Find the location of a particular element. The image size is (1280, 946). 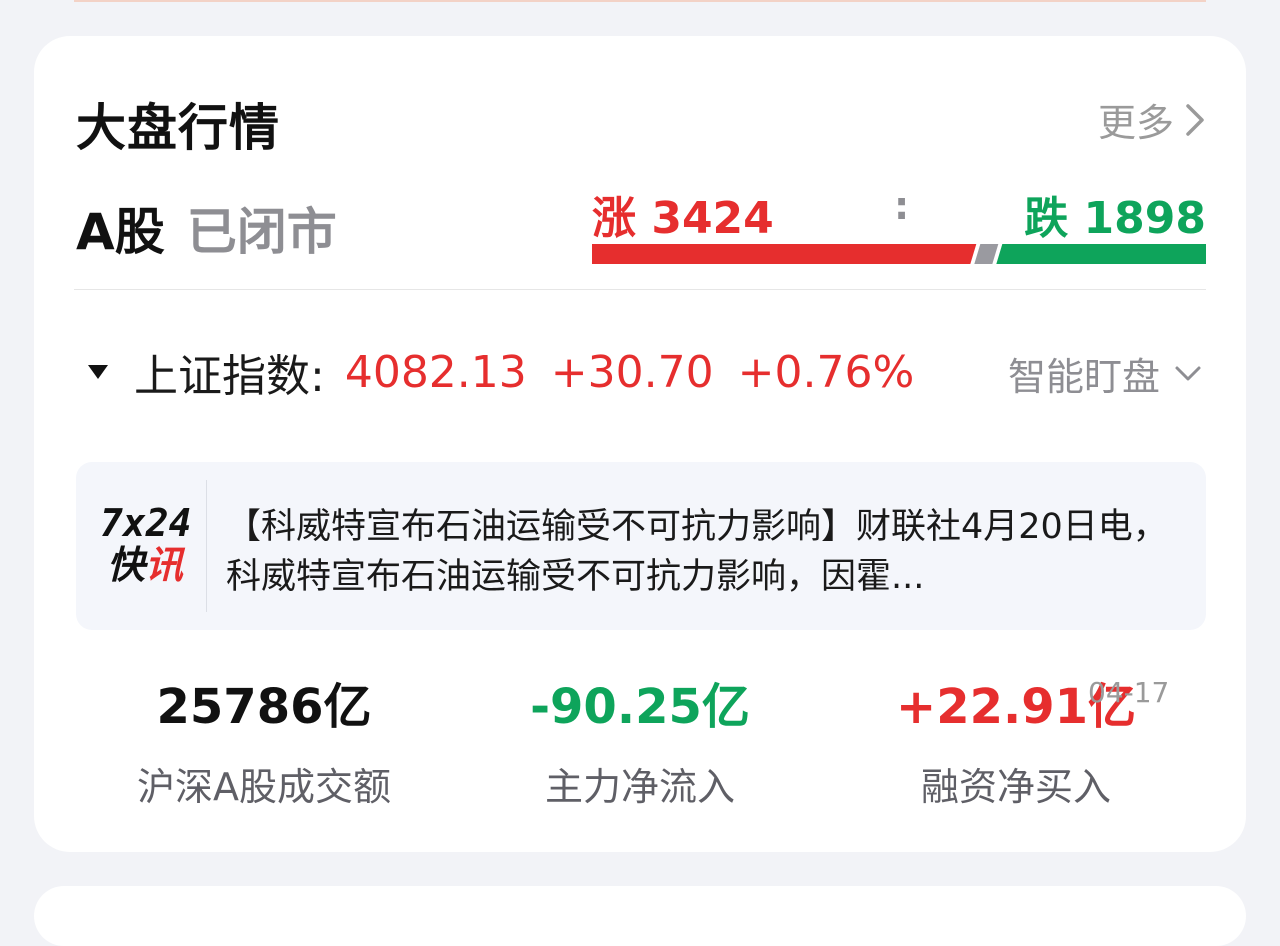

news-logo-char1: 快 is located at coordinates (125, 565).